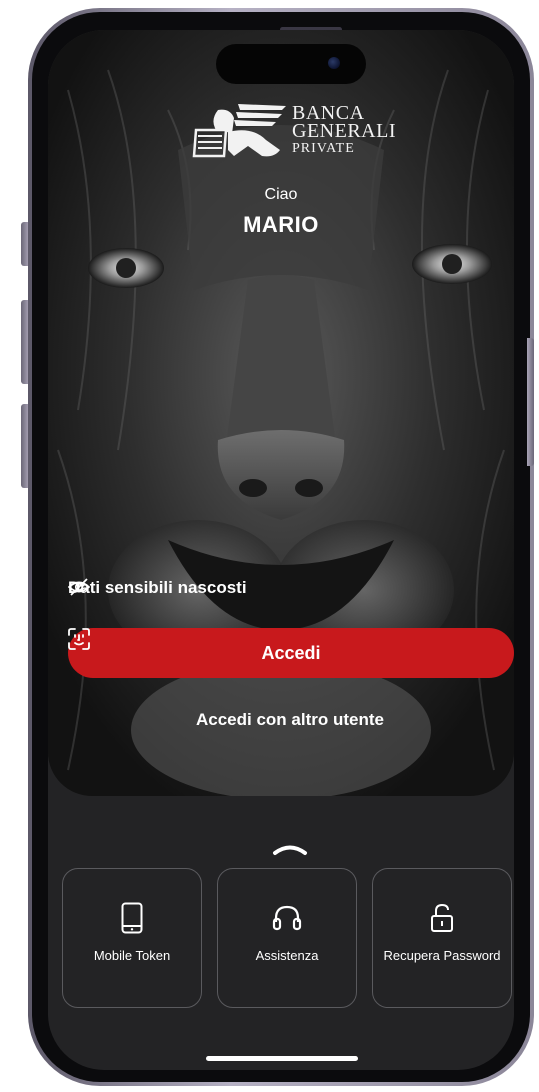  What do you see at coordinates (281, 194) in the screenshot?
I see `greeting-text: Ciao` at bounding box center [281, 194].